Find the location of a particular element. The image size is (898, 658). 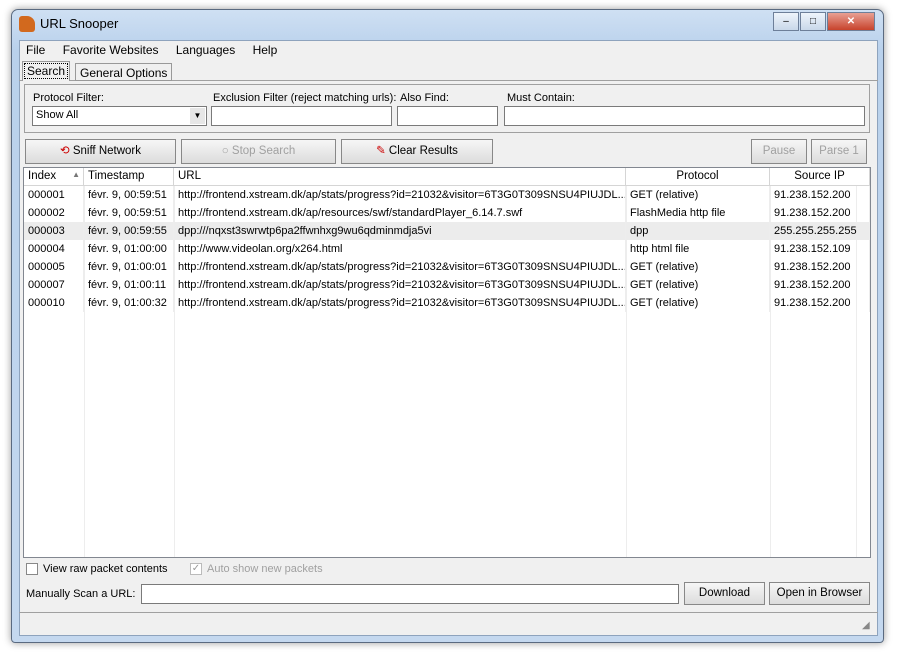

menu-file: File is located at coordinates (35, 50).